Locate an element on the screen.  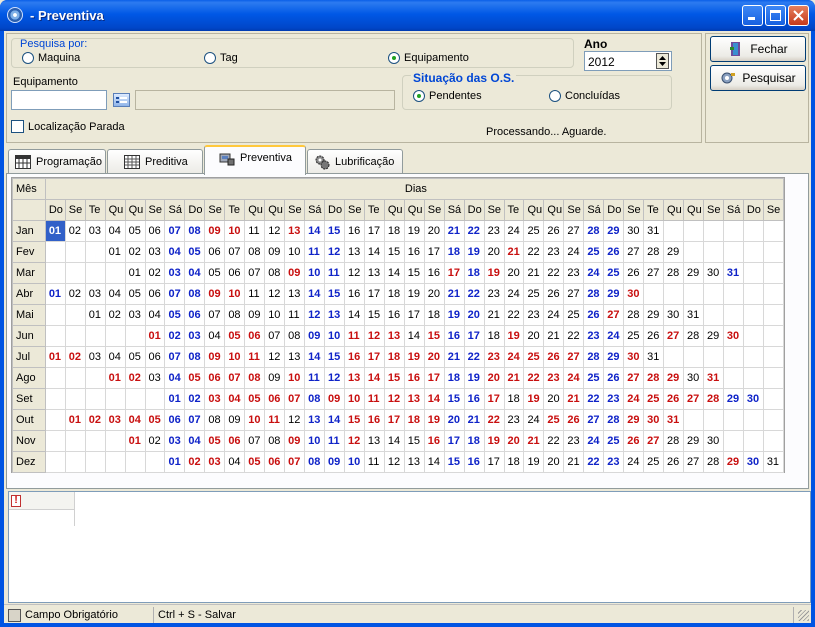
day-cell: 29 is located at coordinates (674, 252).